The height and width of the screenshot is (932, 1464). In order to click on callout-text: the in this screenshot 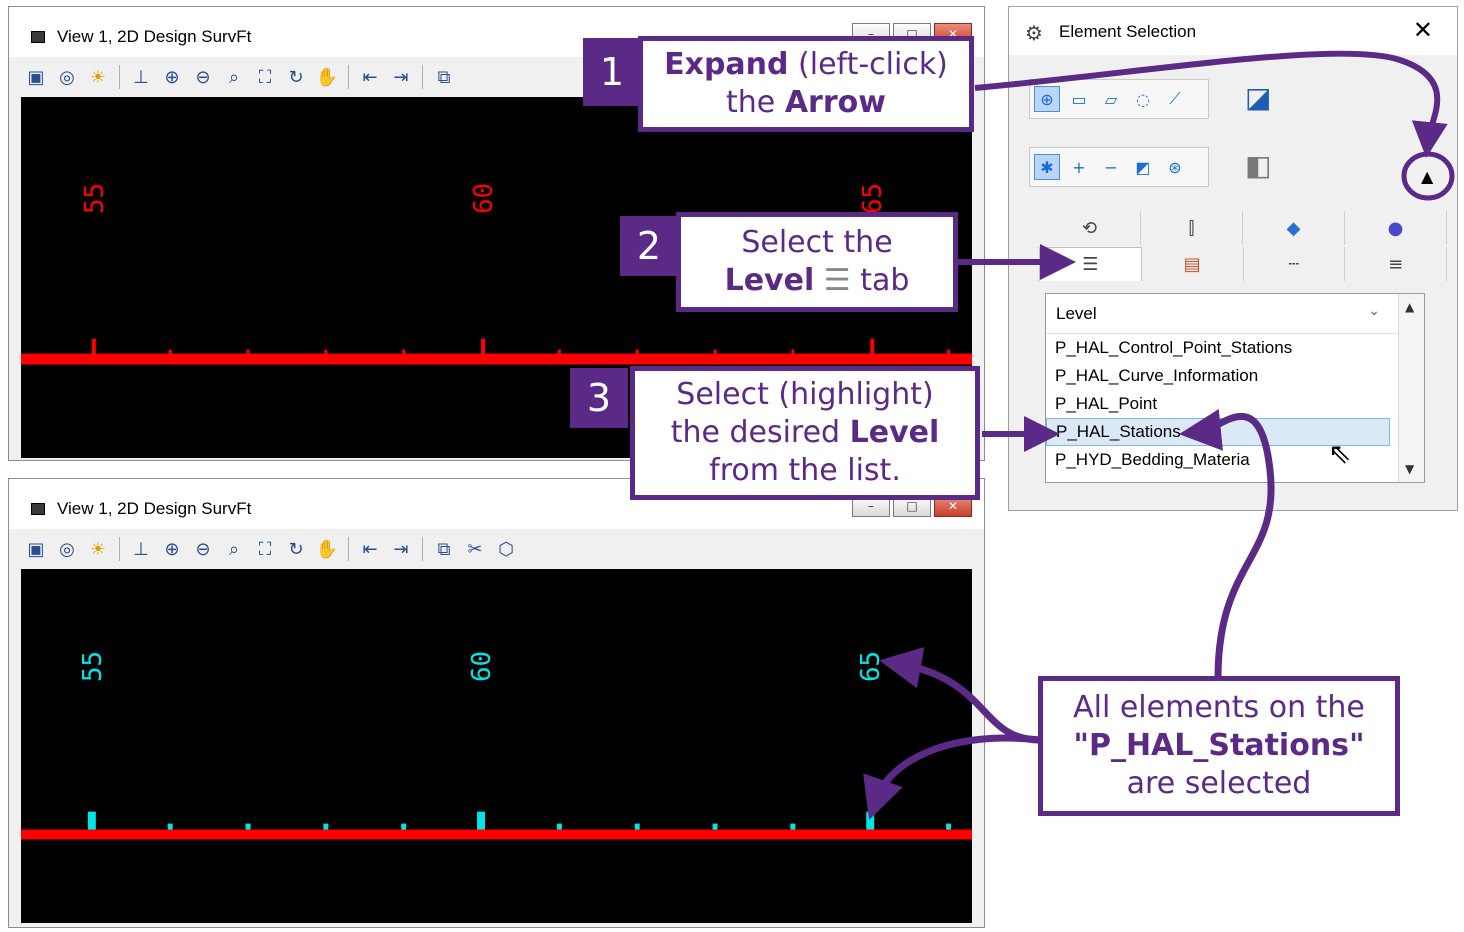, I will do `click(755, 102)`.